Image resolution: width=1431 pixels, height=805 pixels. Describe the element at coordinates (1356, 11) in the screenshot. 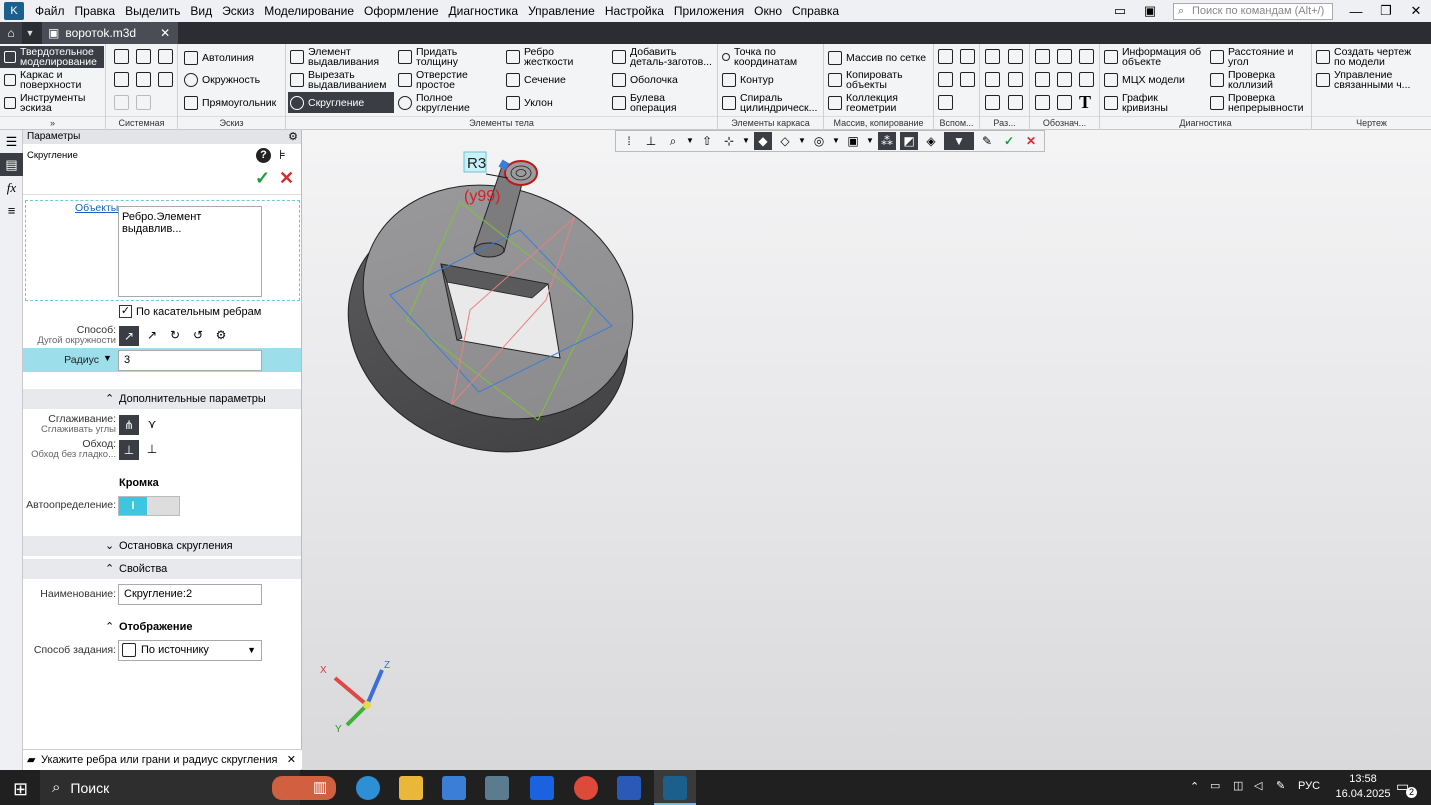

I see `minimize-icon: —` at that location.